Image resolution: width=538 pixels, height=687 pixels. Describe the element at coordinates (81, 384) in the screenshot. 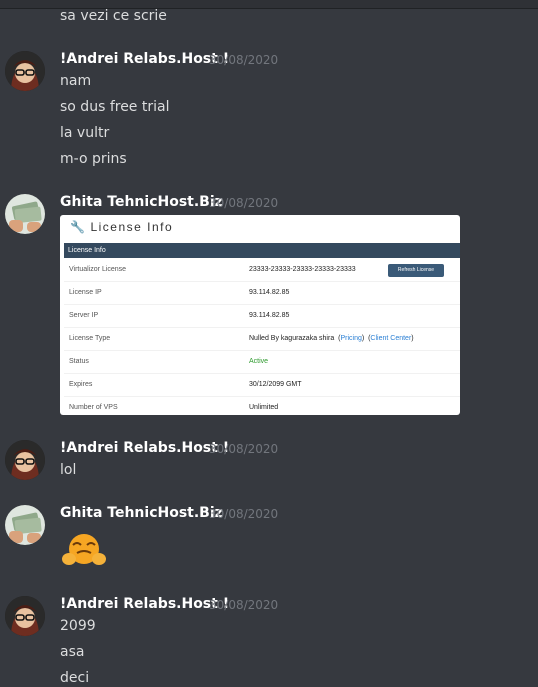

I see `row-label: Expires` at that location.